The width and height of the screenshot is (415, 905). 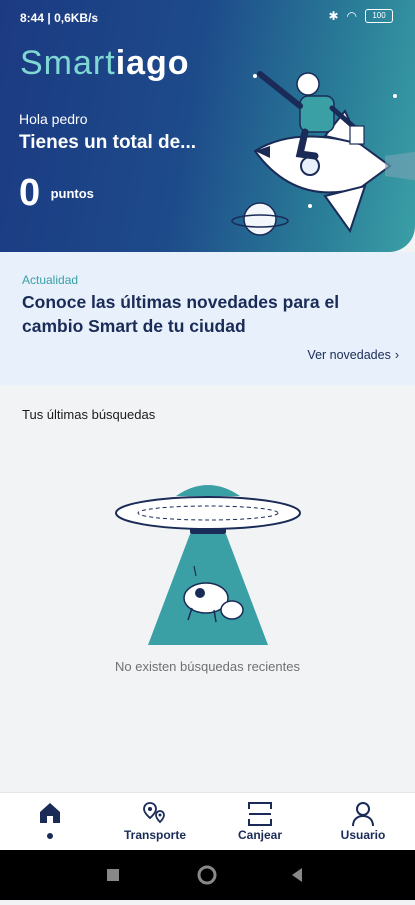 I want to click on active-indicator, so click(x=50, y=836).